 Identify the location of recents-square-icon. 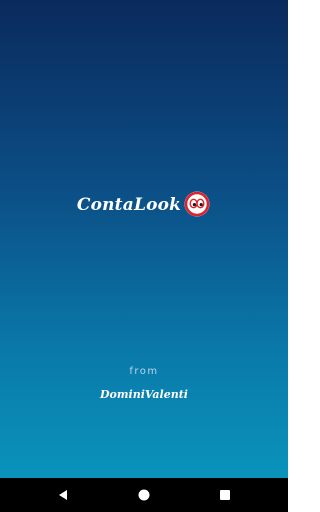
(225, 495).